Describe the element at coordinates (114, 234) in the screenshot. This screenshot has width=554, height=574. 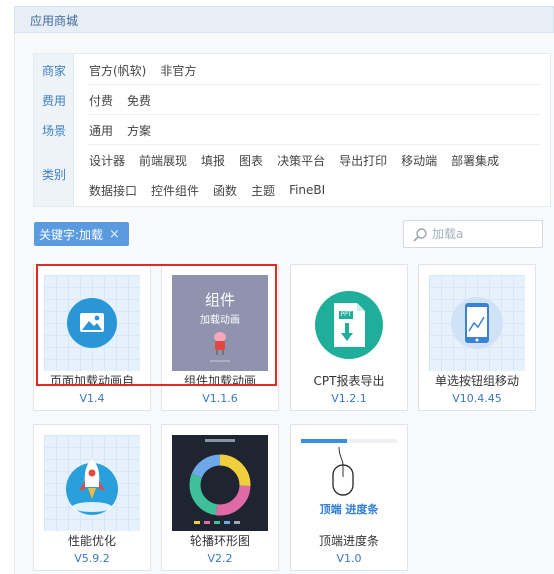
I see `close-icon: ×` at that location.